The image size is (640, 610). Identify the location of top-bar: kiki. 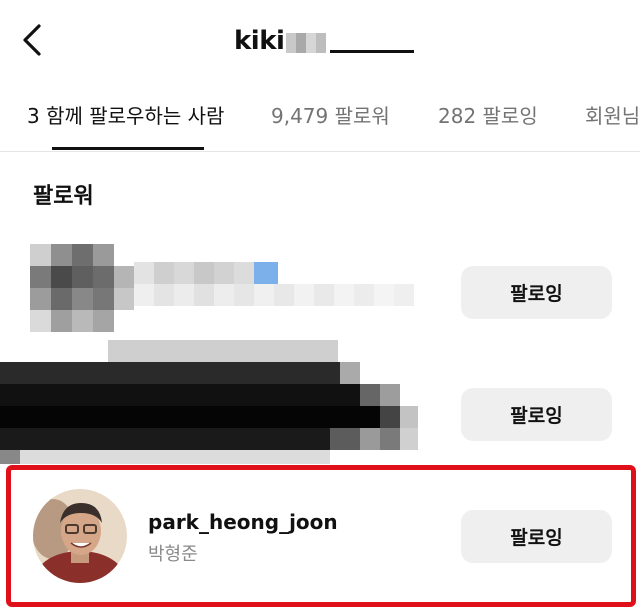
(320, 40).